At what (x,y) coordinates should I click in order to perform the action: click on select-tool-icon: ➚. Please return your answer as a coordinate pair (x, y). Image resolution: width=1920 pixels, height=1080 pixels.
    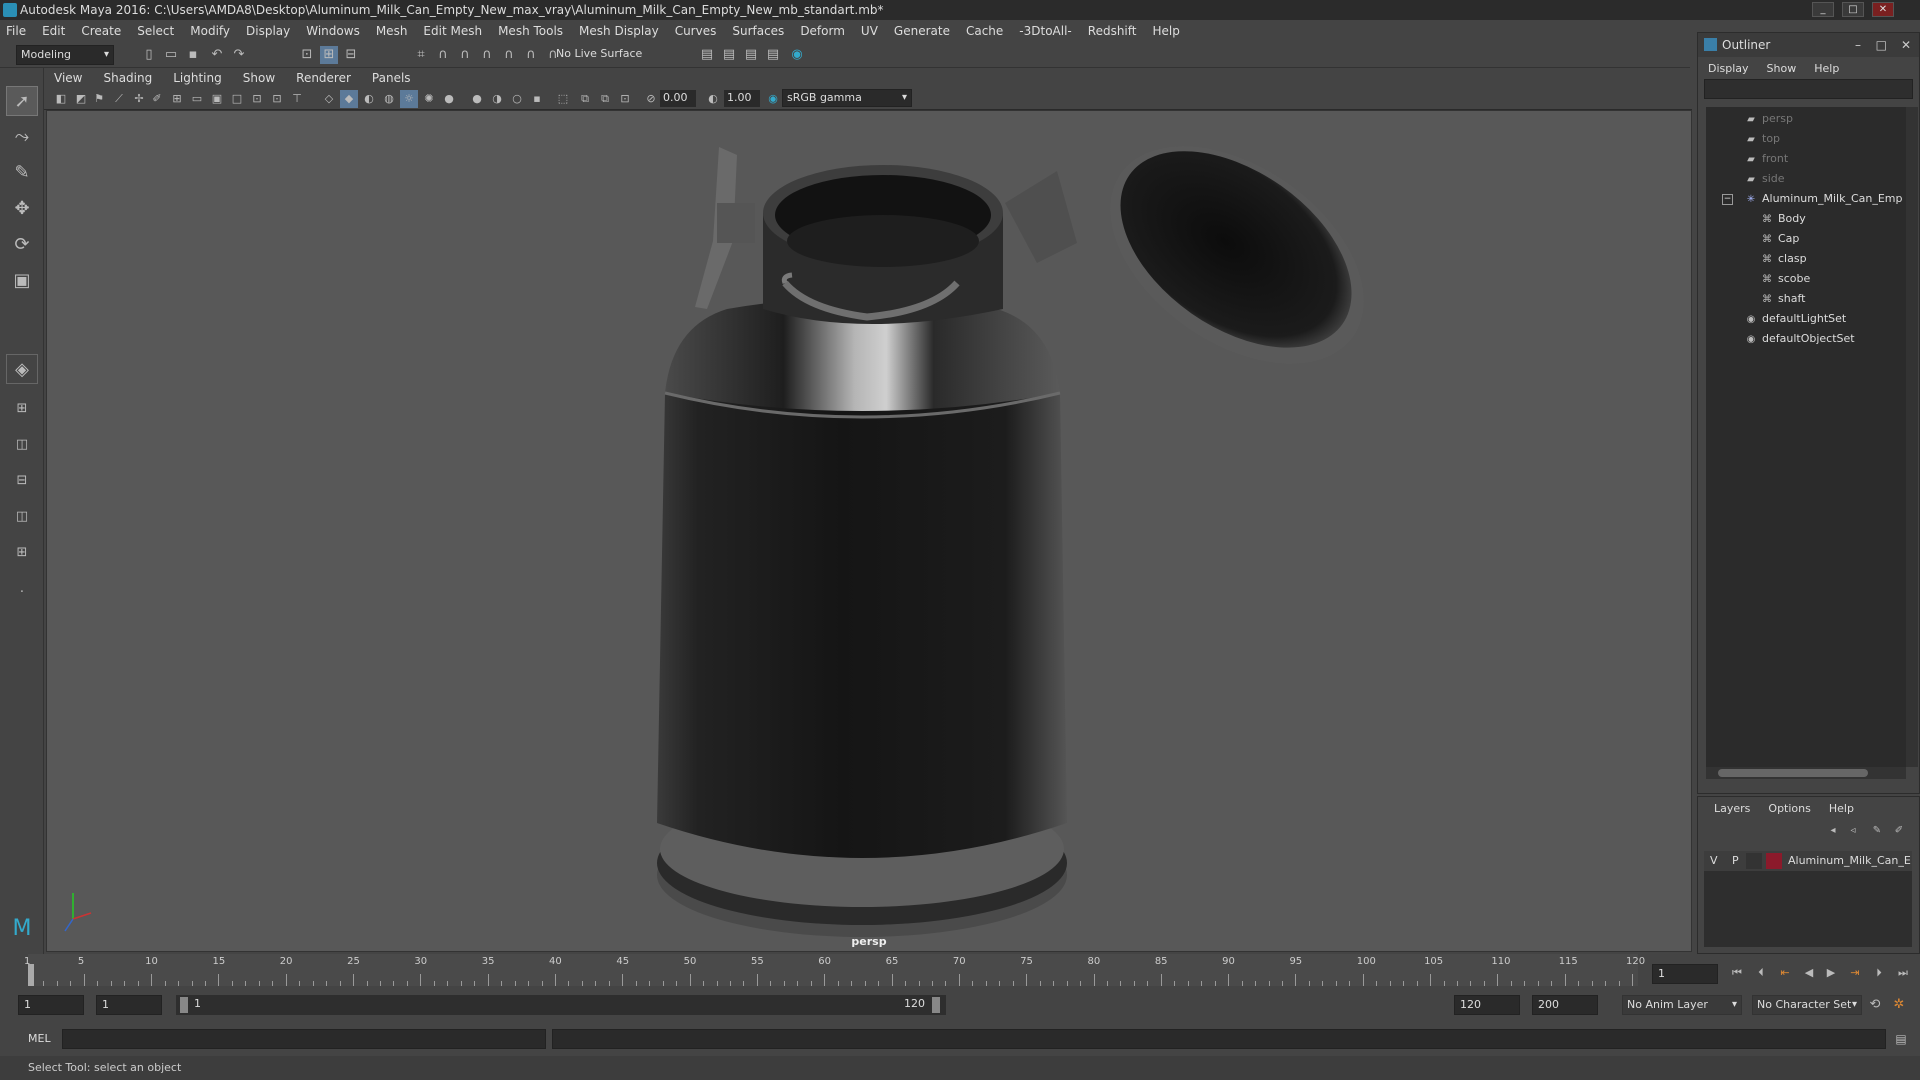
    Looking at the image, I should click on (22, 101).